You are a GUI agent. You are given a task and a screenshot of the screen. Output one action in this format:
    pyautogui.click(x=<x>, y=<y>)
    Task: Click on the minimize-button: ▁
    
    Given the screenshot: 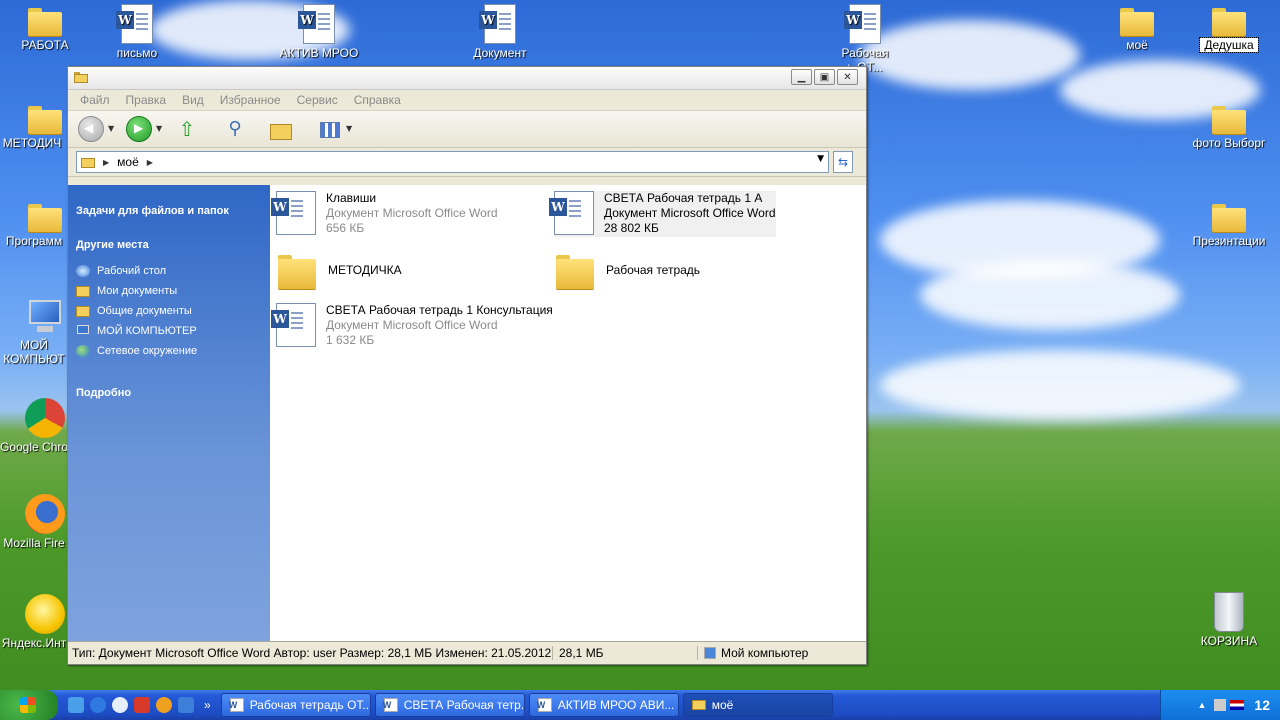 What is the action you would take?
    pyautogui.click(x=801, y=77)
    